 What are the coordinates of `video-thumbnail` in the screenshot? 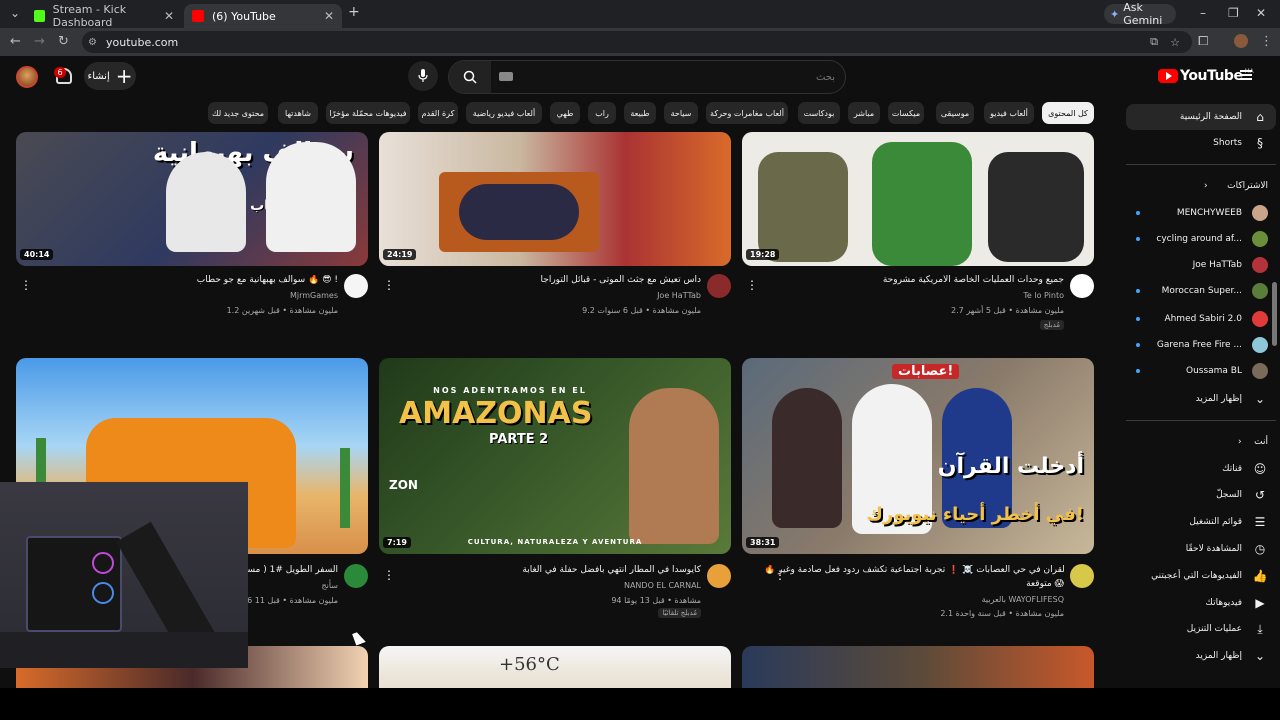 It's located at (918, 667).